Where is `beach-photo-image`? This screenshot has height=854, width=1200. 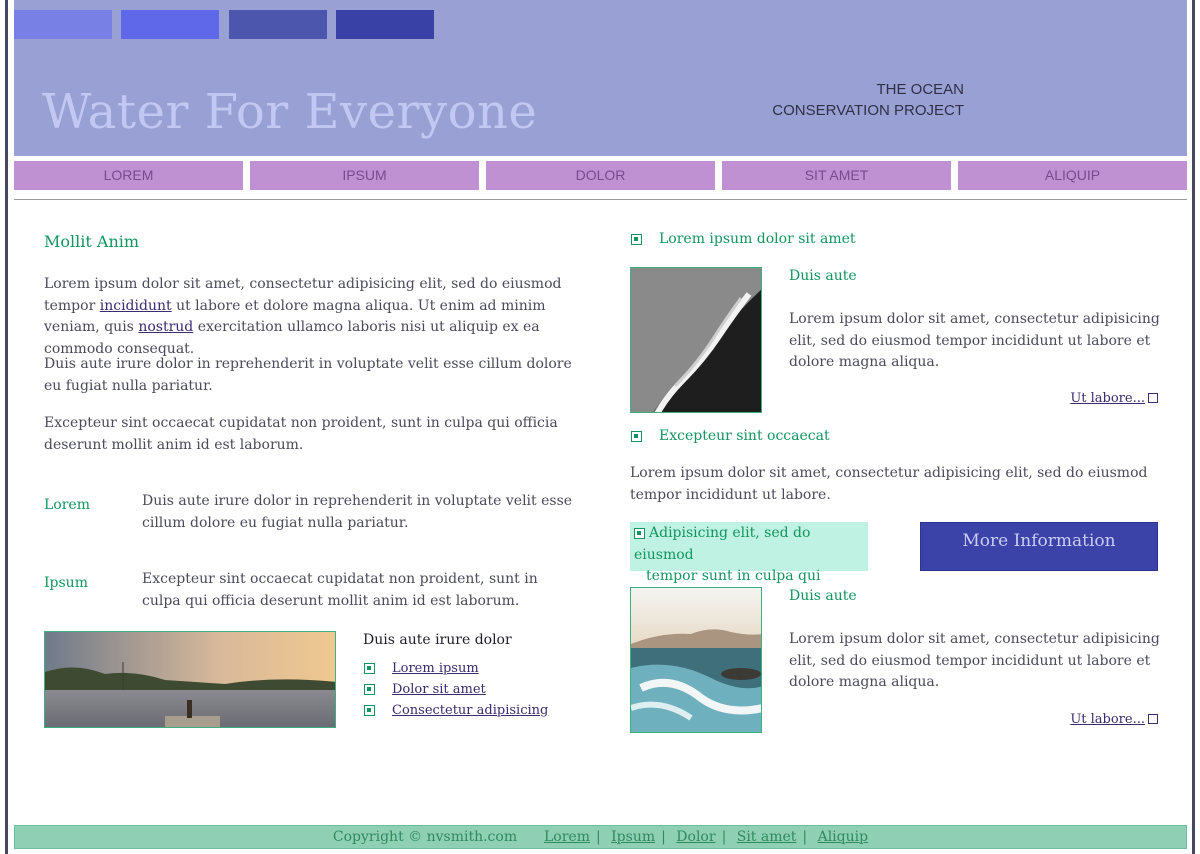
beach-photo-image is located at coordinates (696, 340).